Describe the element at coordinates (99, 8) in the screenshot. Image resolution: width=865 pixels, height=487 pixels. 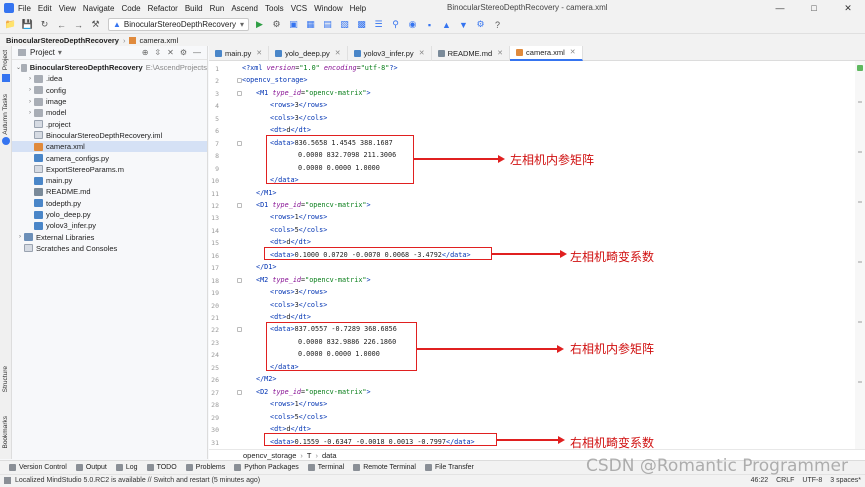
I see `menu-navigate: Navigate` at that location.